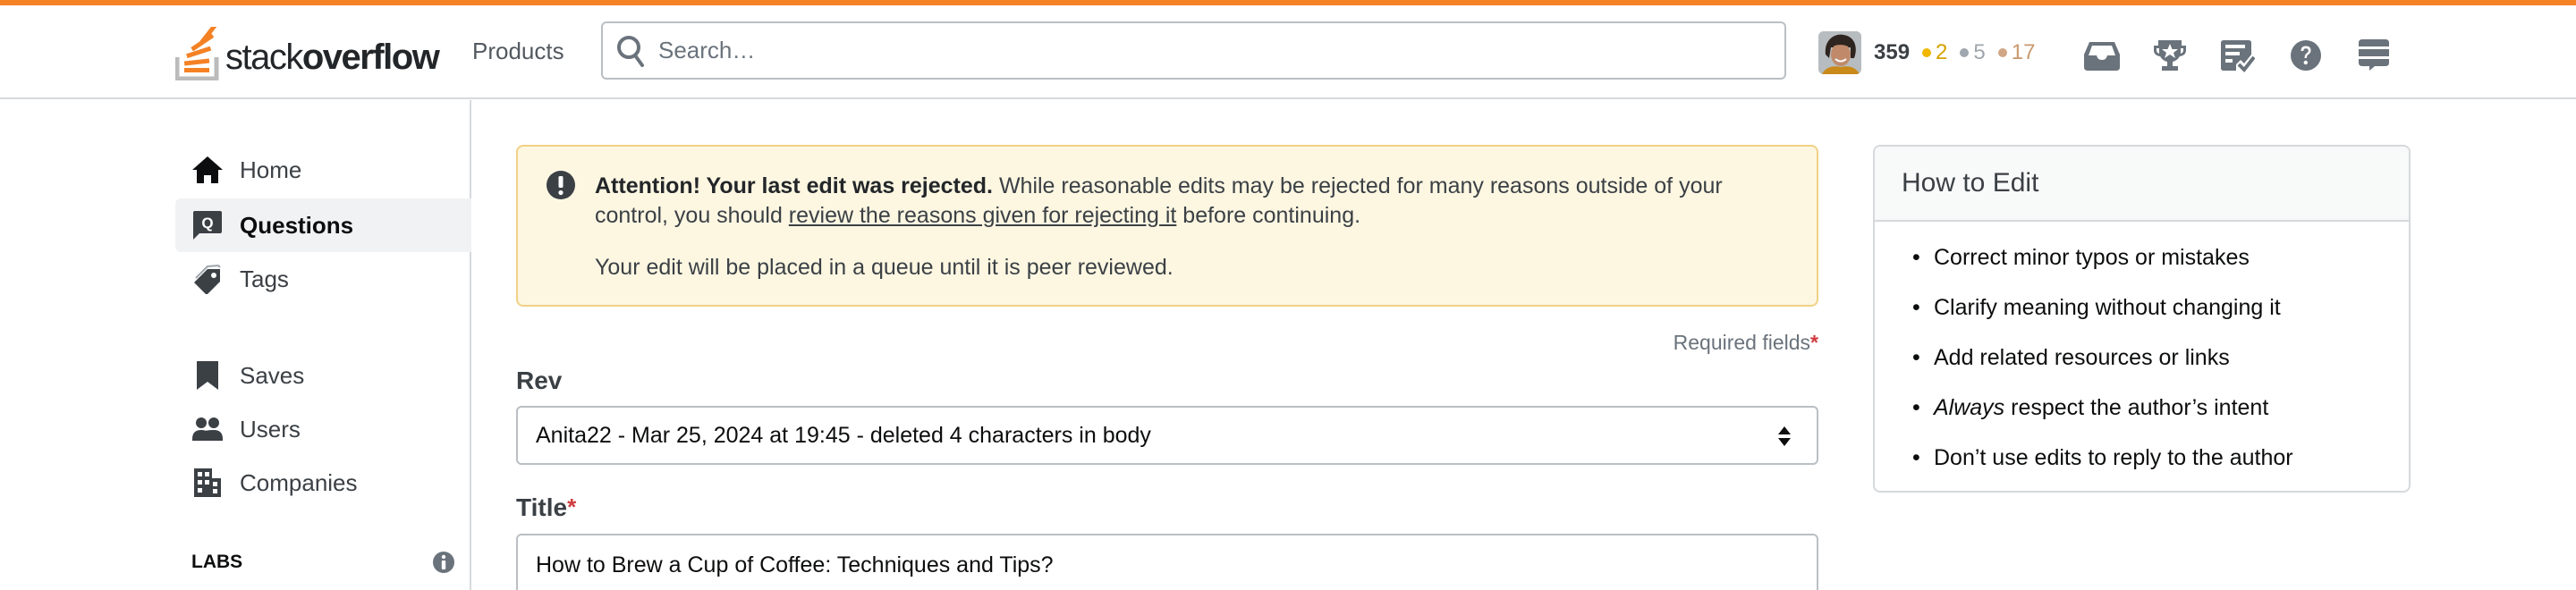 The height and width of the screenshot is (590, 2576). I want to click on site-switcher-button, so click(2374, 55).